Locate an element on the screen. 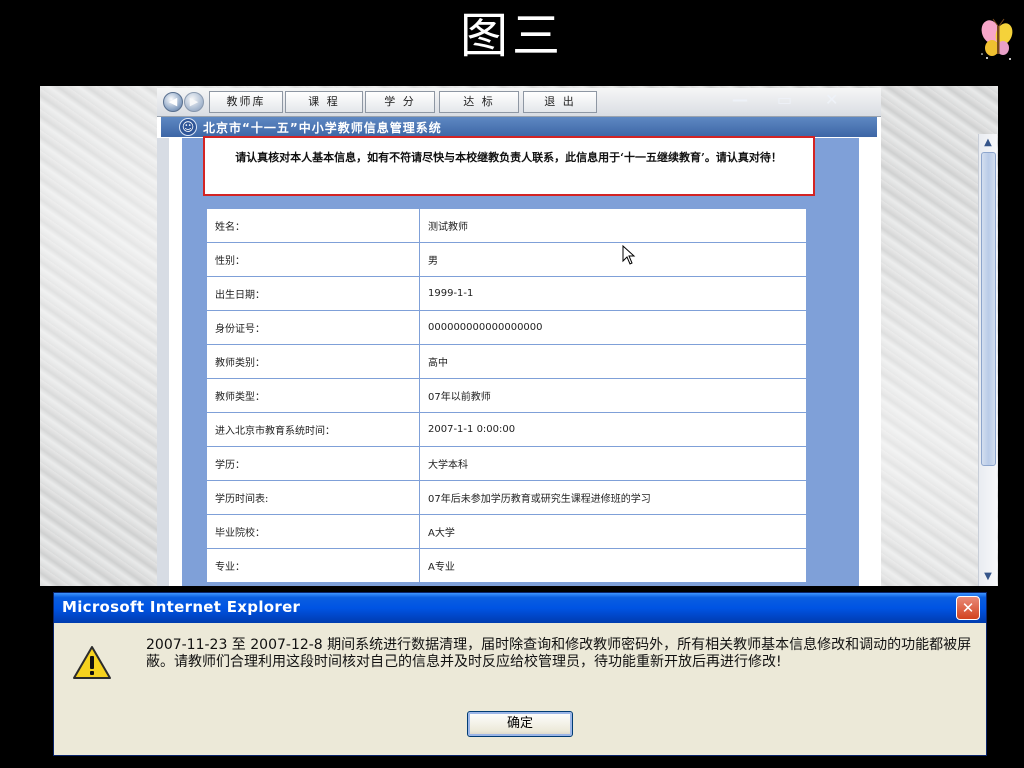  field-label: 性别： is located at coordinates (313, 259).